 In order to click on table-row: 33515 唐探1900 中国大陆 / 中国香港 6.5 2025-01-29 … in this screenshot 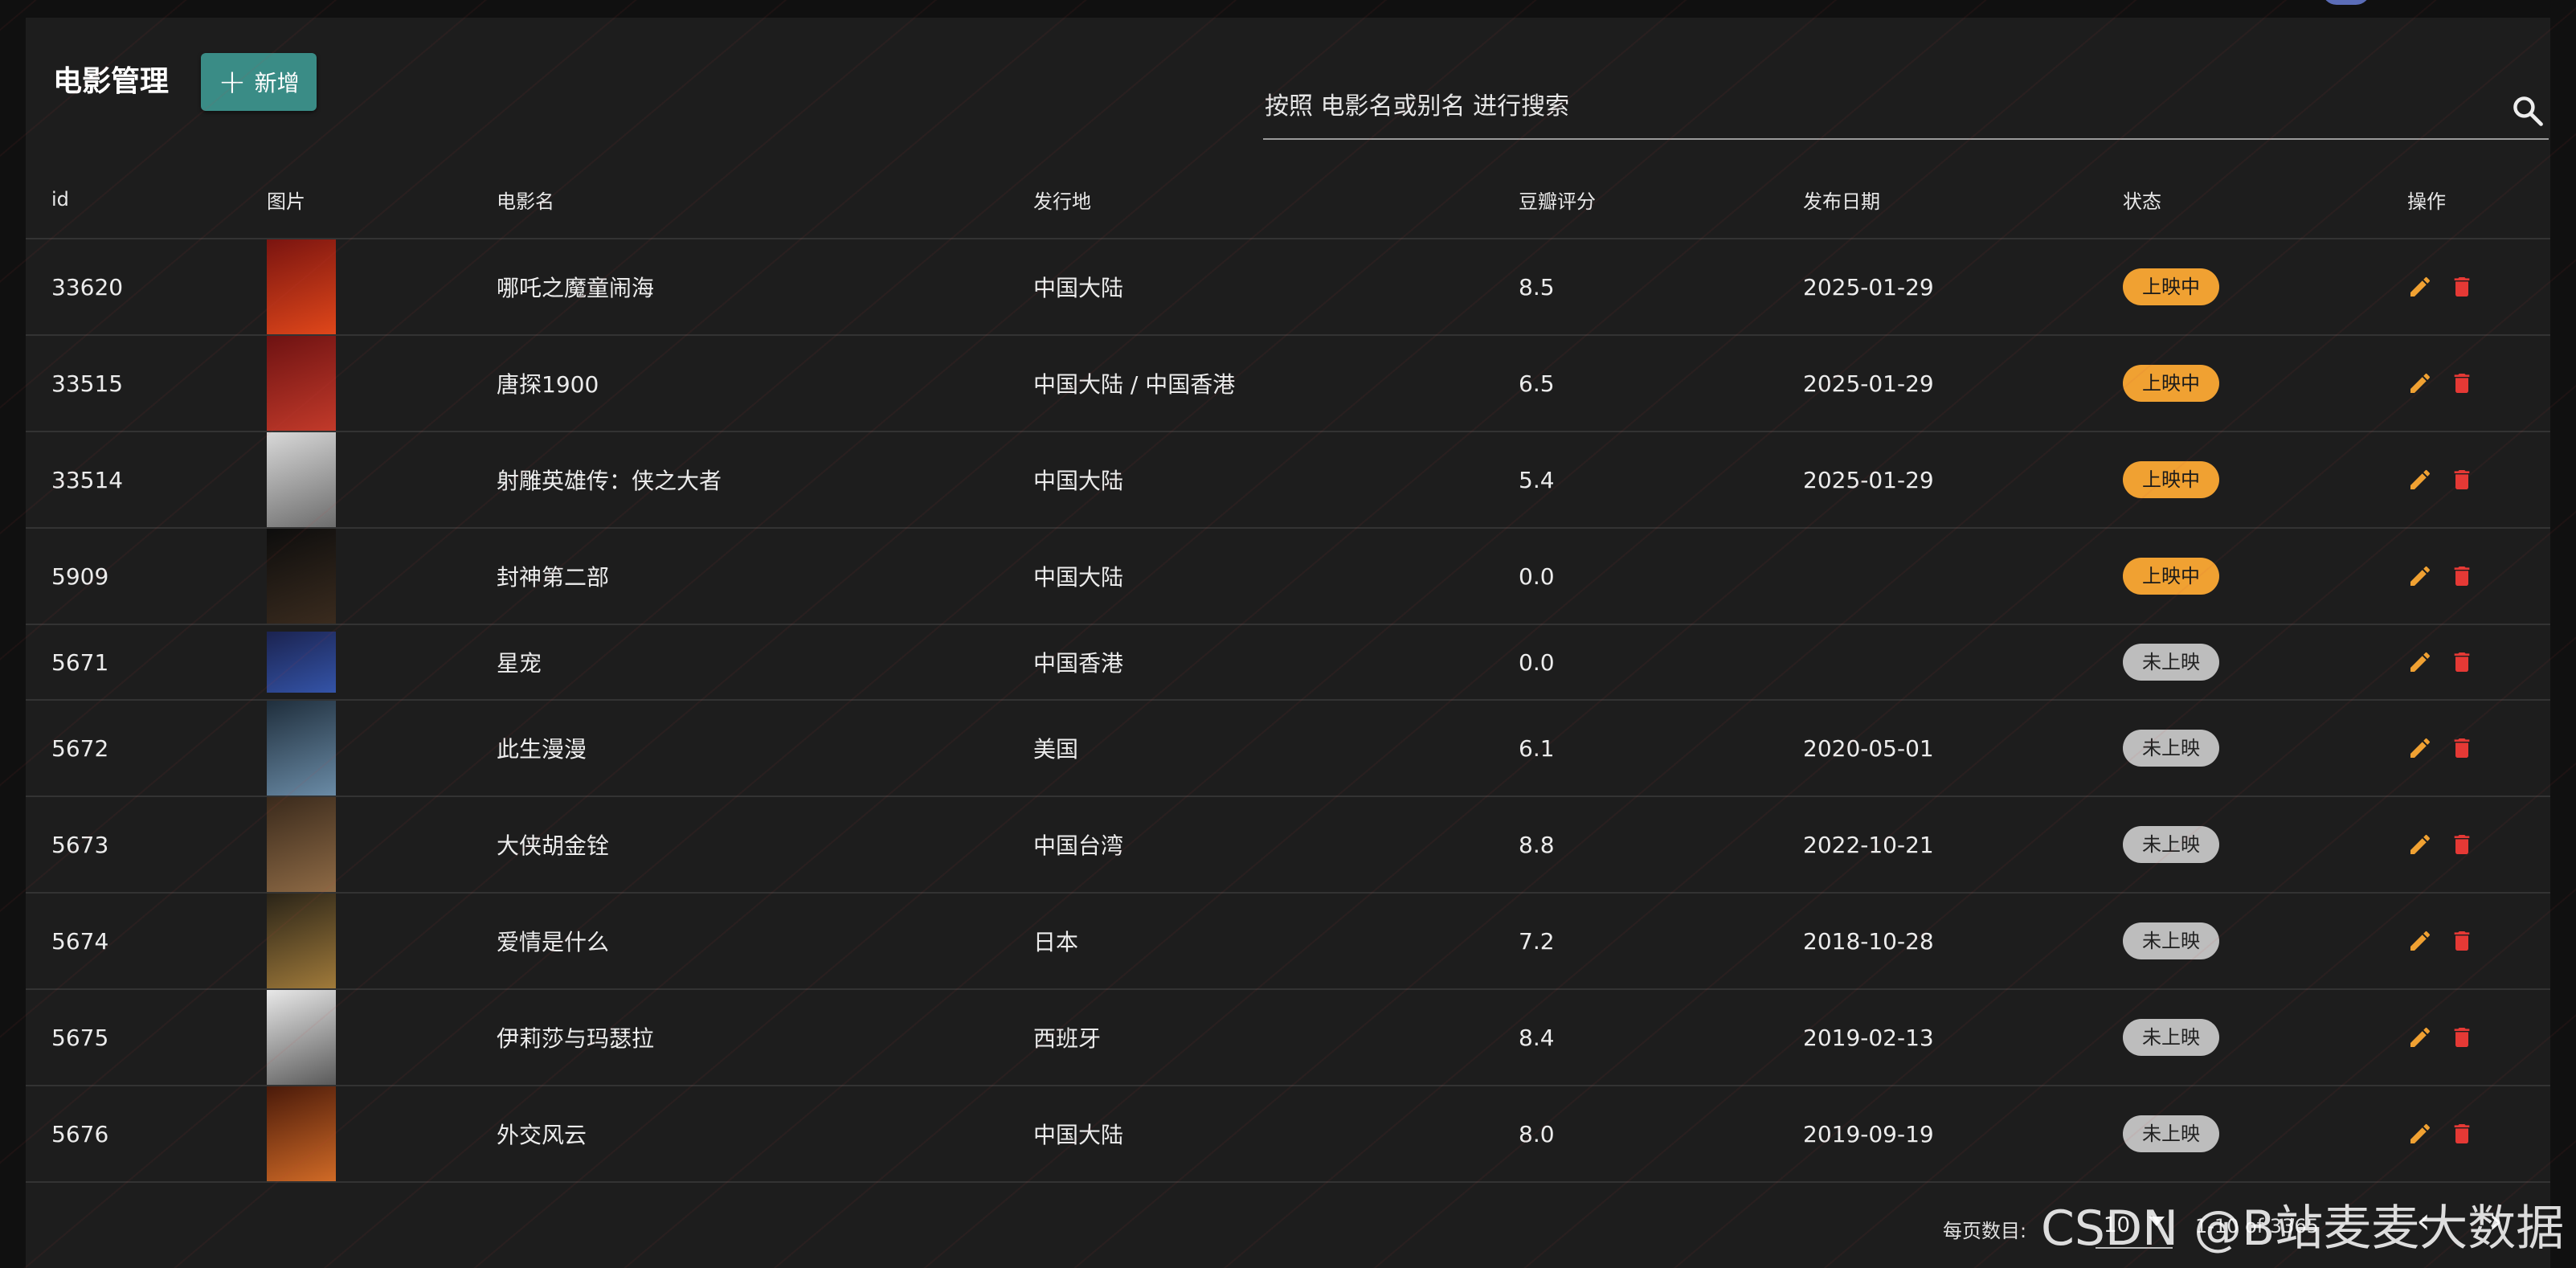, I will do `click(1288, 383)`.